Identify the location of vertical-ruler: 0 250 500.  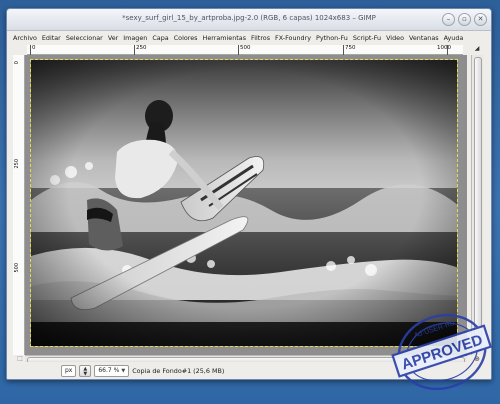
(19, 205).